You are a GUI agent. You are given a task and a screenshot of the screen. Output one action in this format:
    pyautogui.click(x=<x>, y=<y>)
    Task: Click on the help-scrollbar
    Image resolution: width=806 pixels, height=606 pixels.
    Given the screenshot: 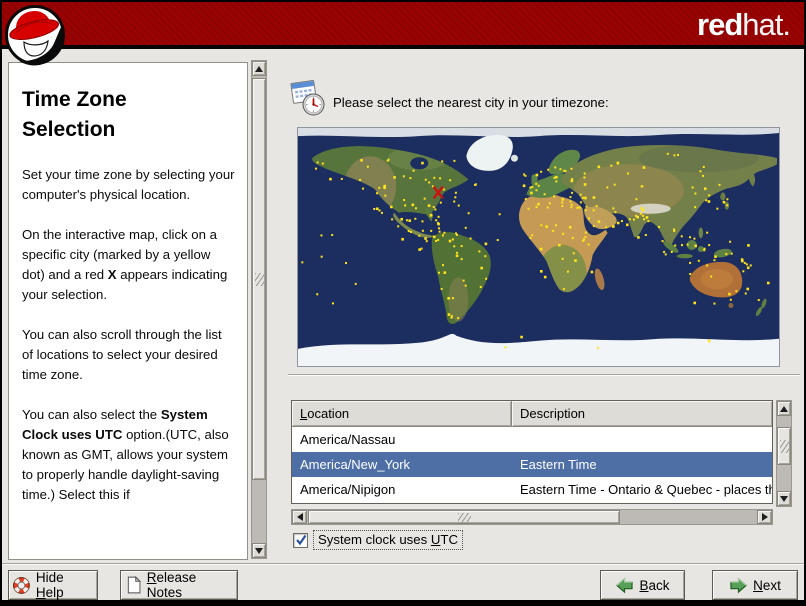 What is the action you would take?
    pyautogui.click(x=259, y=309)
    